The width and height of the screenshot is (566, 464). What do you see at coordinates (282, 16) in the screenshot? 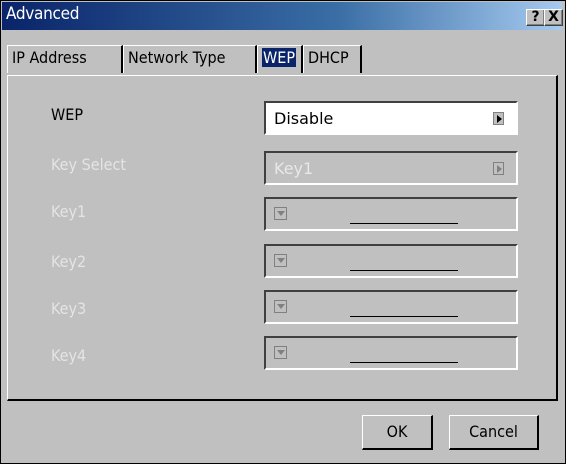
I see `title-bar: Advanced ? X` at bounding box center [282, 16].